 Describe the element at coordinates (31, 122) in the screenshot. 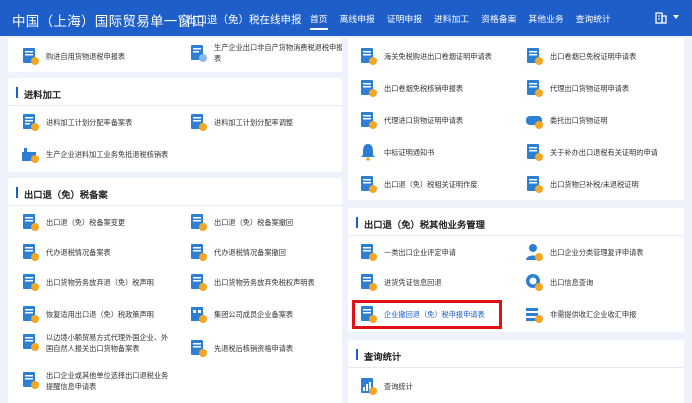

I see `doc-list-icon` at that location.